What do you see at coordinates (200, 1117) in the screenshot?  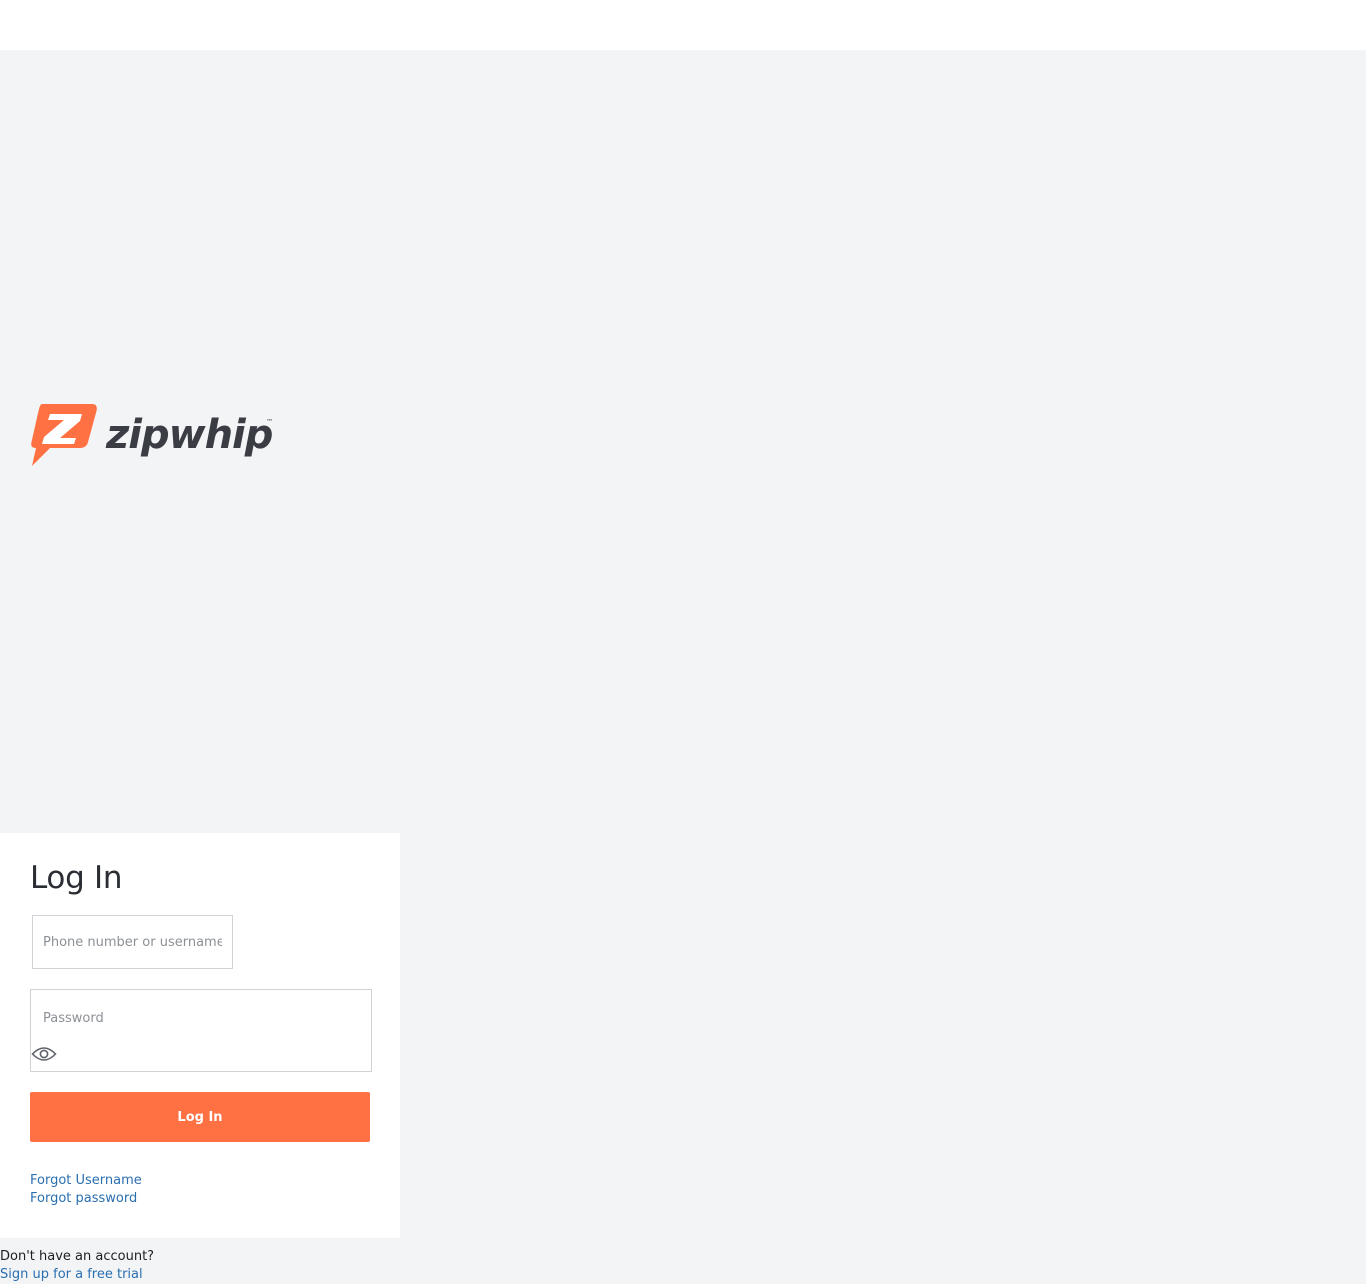 I see `login-button: Log In` at bounding box center [200, 1117].